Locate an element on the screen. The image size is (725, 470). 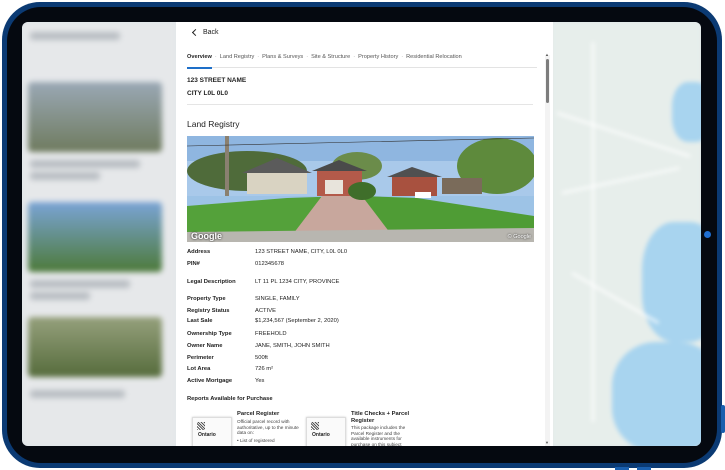
info-value: 123 STREET NAME, CITY, L0L 0L0 is located at coordinates (301, 252).